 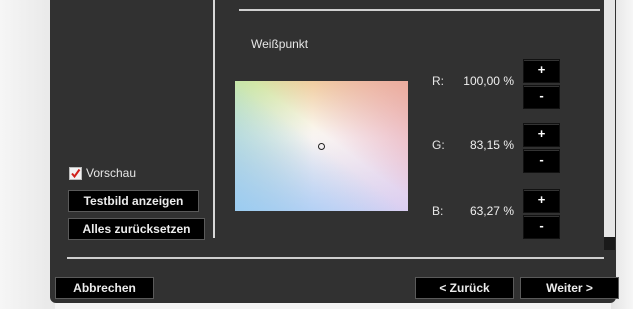 What do you see at coordinates (491, 145) in the screenshot?
I see `channel-g-value: 83,15 %` at bounding box center [491, 145].